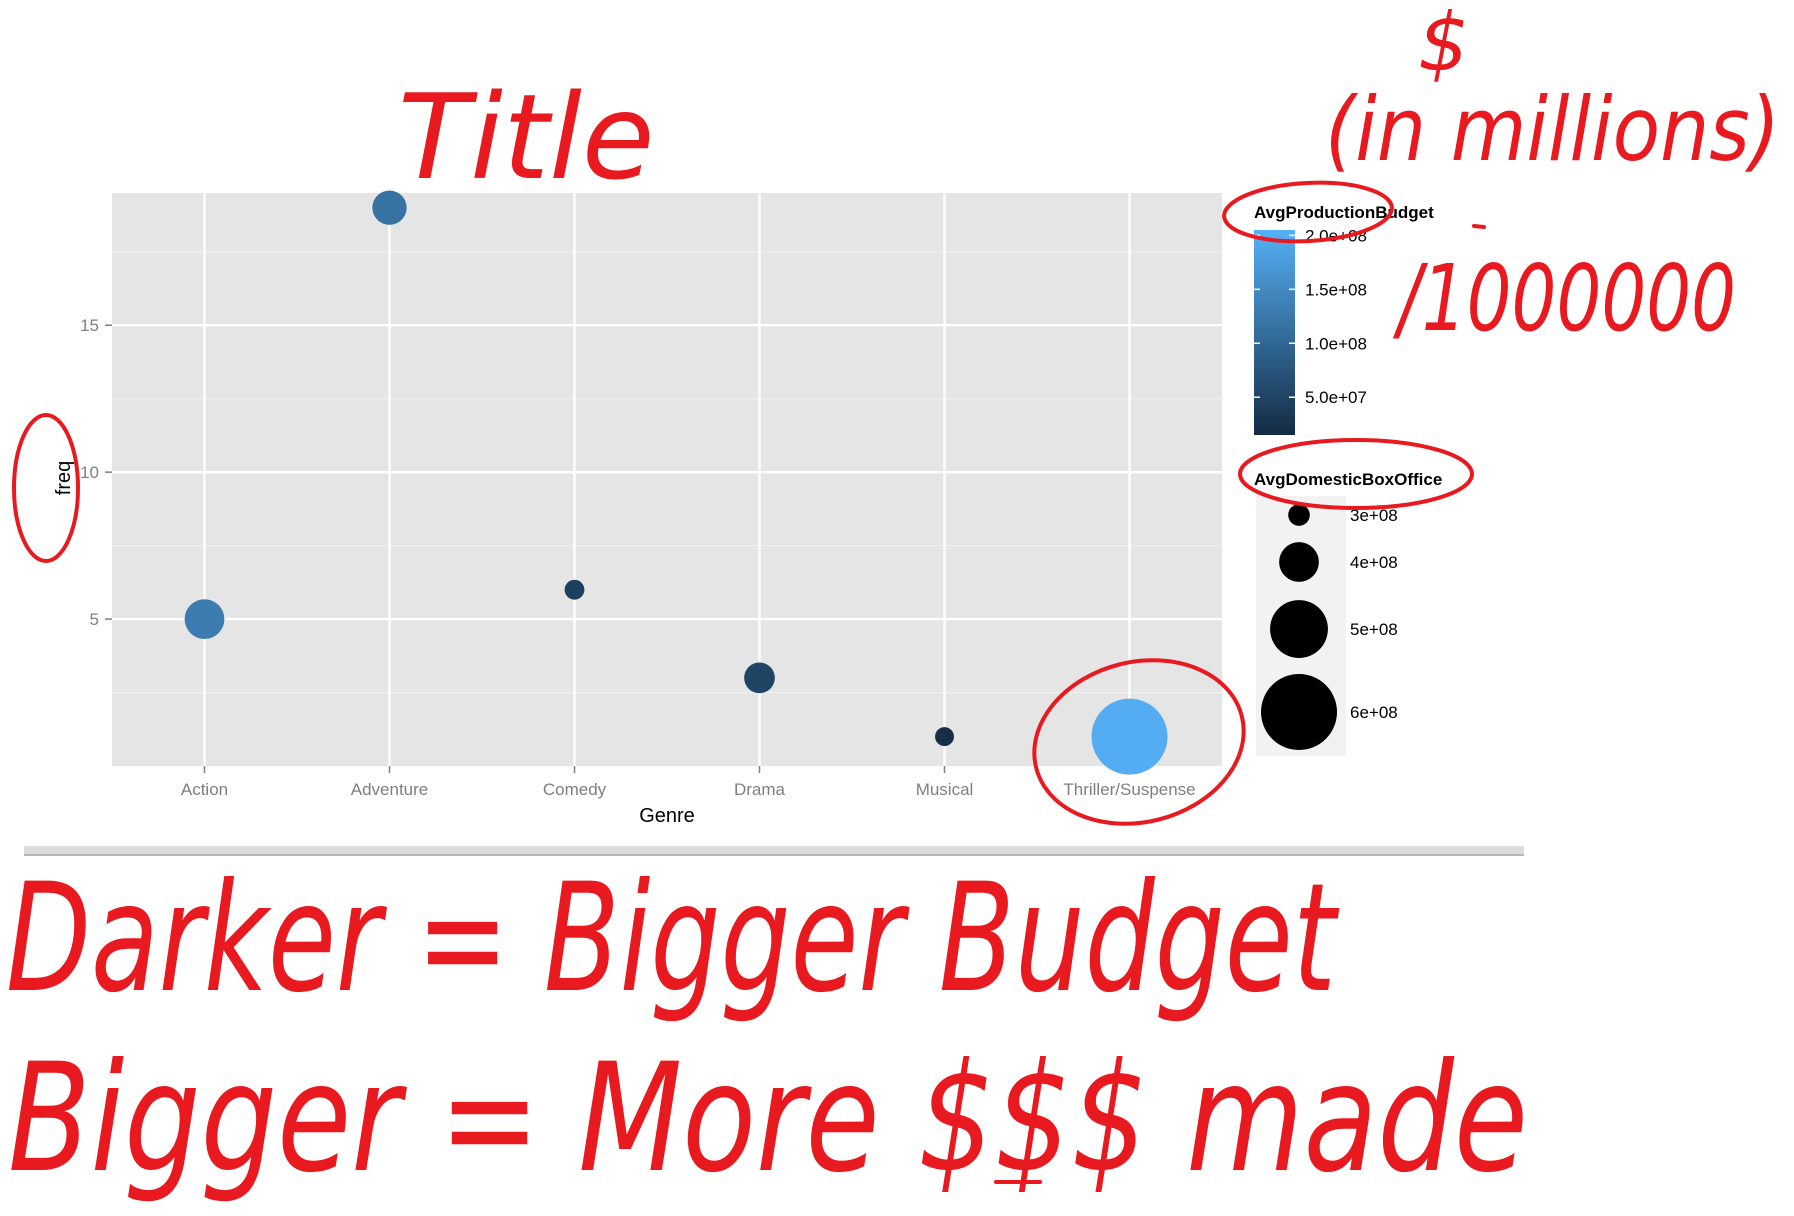  Describe the element at coordinates (768, 1119) in the screenshot. I see `annotation-bigger-note: Bigger = More $$$ made` at that location.